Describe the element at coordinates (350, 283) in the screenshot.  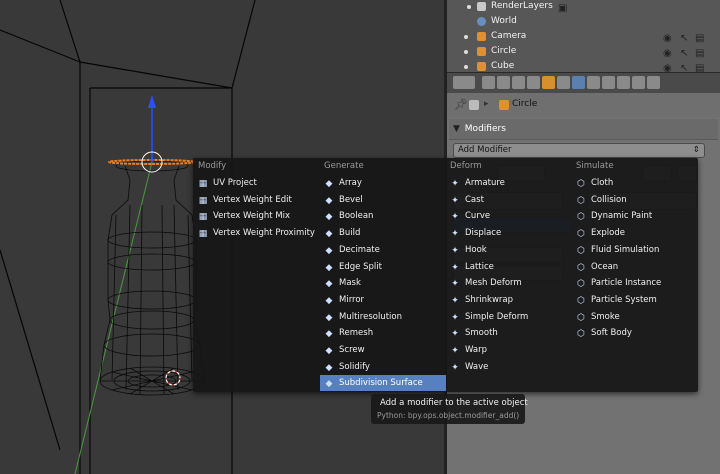
I see `menu-item-label: Mask` at that location.